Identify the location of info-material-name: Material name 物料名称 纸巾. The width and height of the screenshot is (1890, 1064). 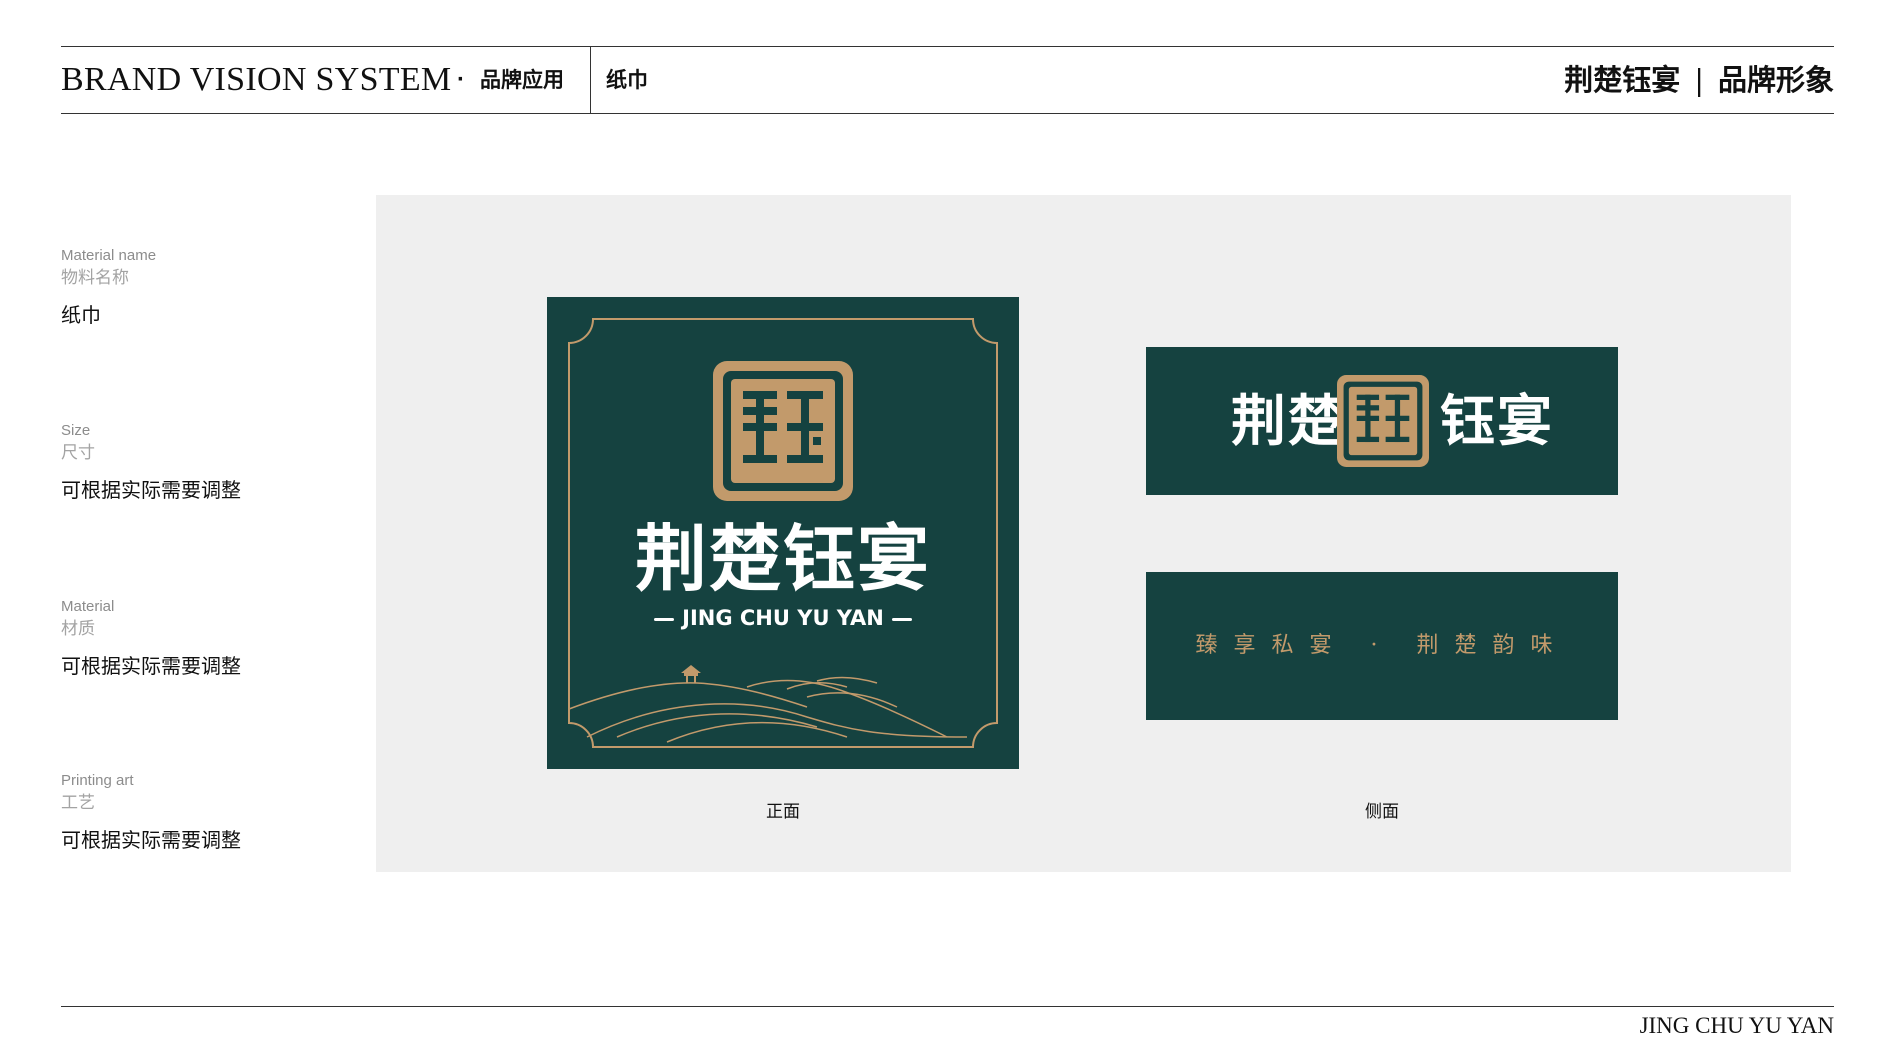
(108, 288).